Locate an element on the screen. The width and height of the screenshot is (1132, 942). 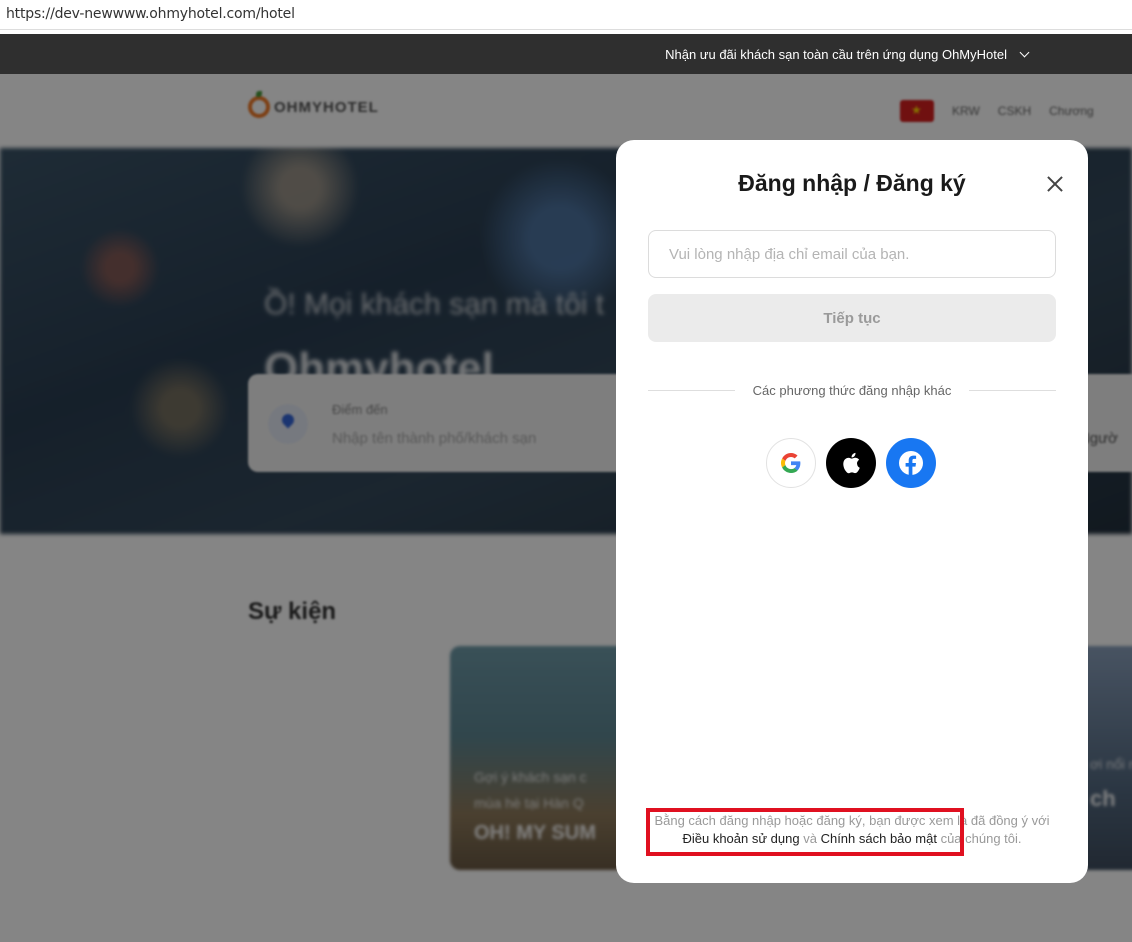
close-icon is located at coordinates (1055, 184).